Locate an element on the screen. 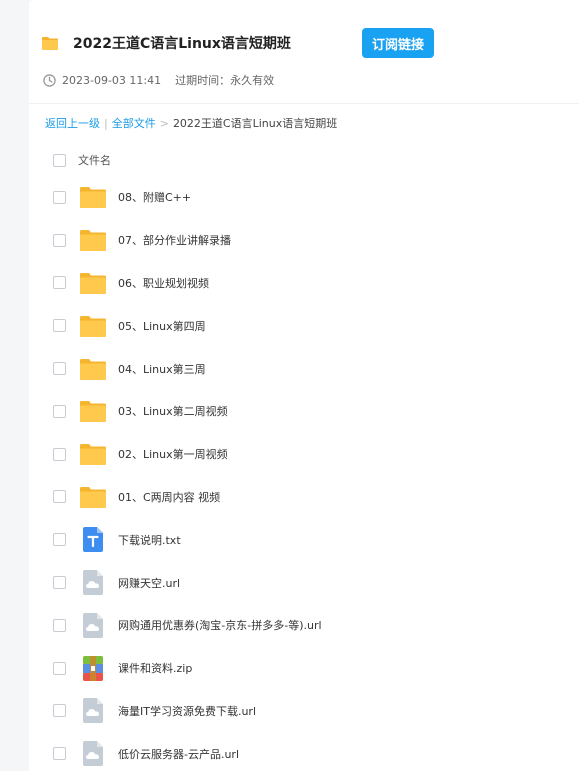 The height and width of the screenshot is (771, 579). file-row: 01、C两周内容 视频 is located at coordinates (316, 497).